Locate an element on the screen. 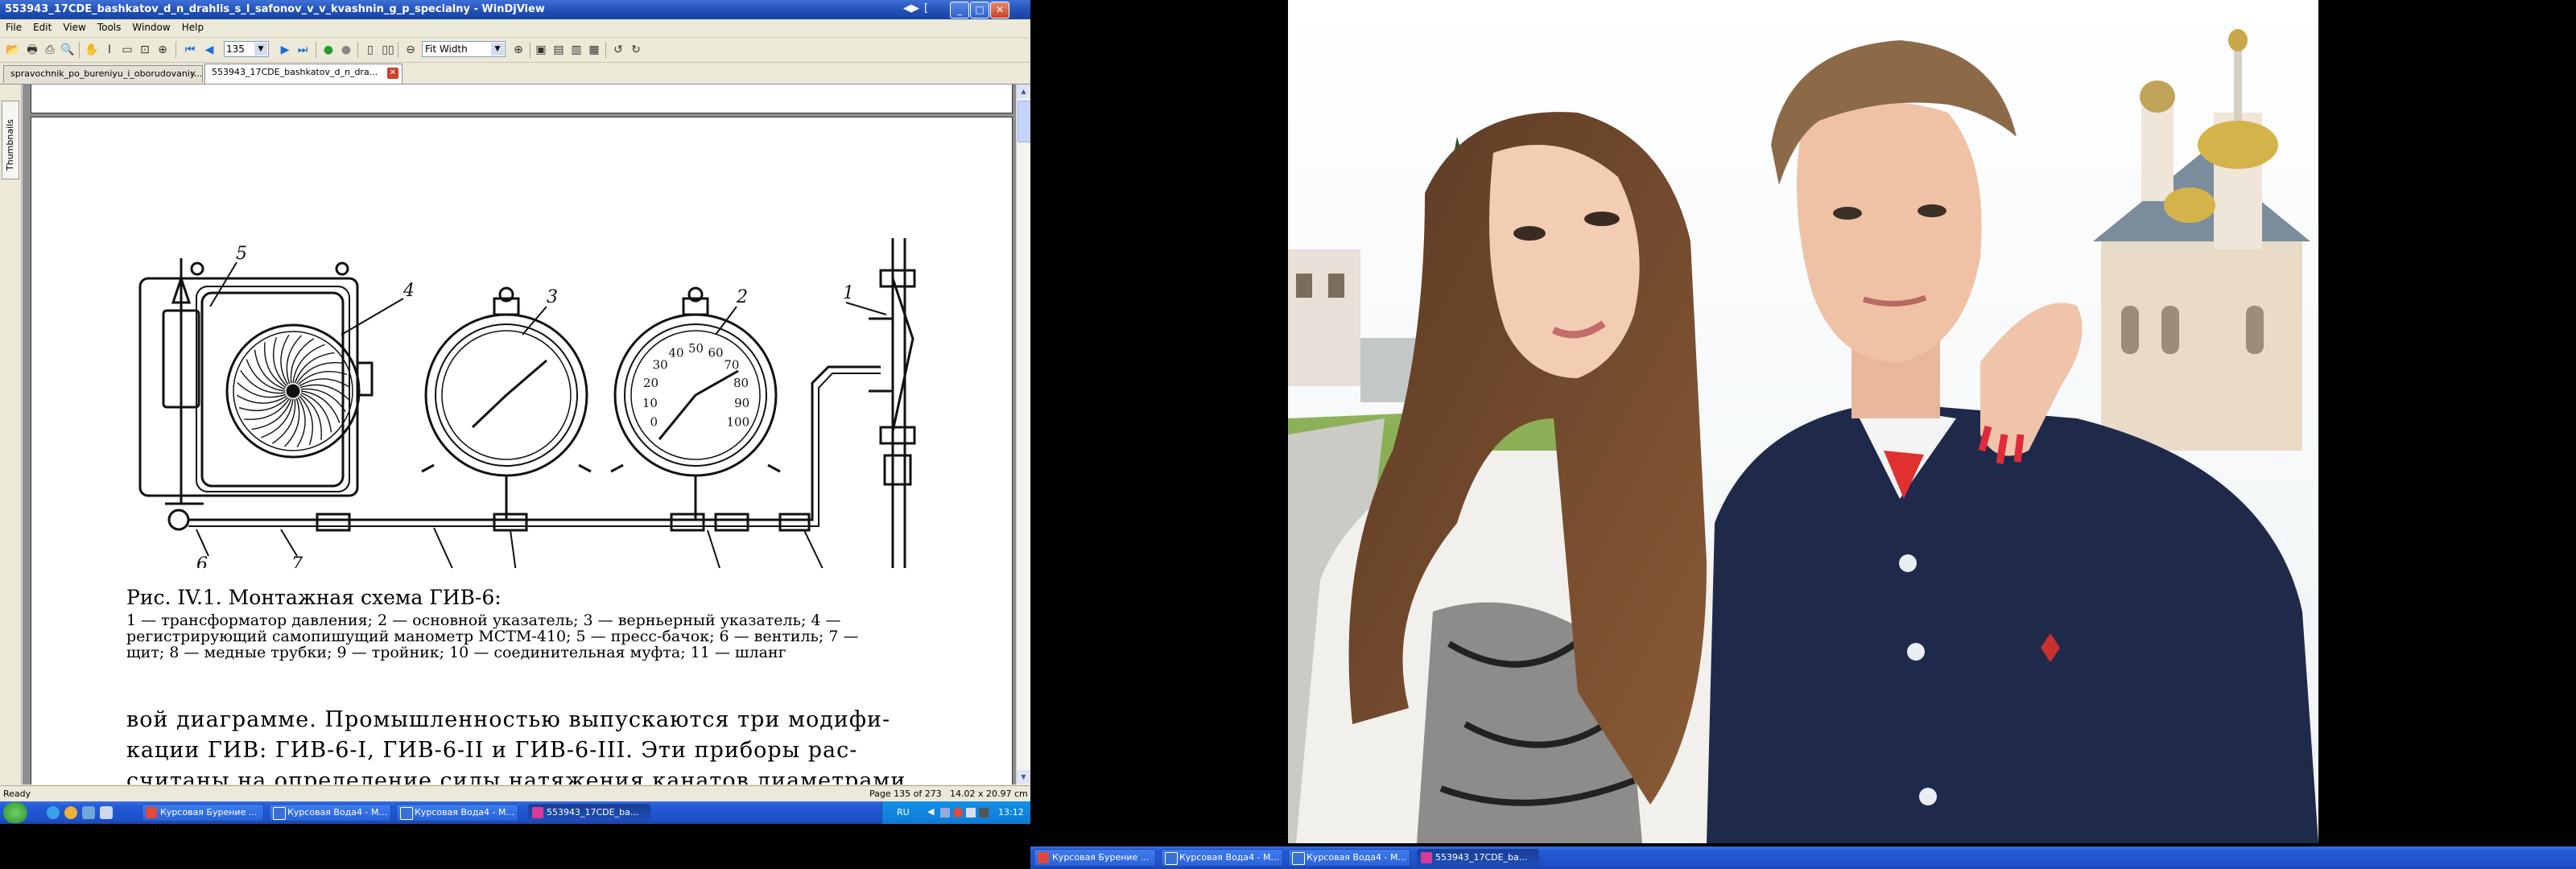 The image size is (2576, 869). scroll-thumb is located at coordinates (1024, 121).